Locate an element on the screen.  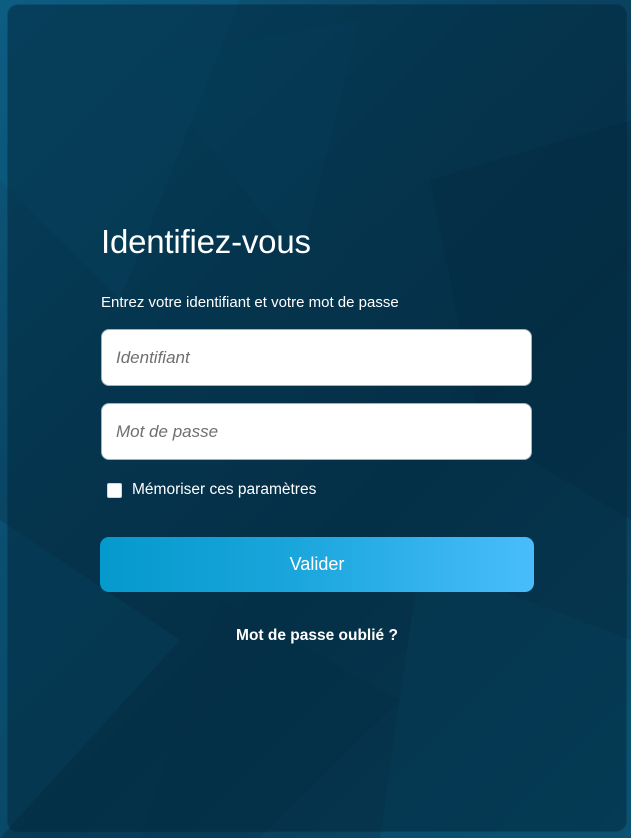
remember-me-checkbox is located at coordinates (114, 490).